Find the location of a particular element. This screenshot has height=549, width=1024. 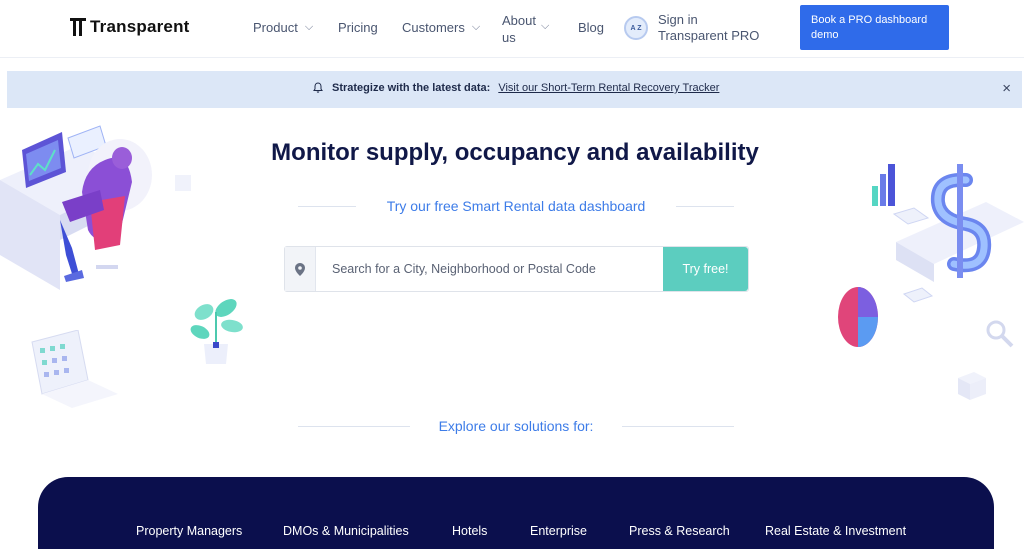

signin-pro-link: A Z Sign in Transparent PRO is located at coordinates (696, 28).